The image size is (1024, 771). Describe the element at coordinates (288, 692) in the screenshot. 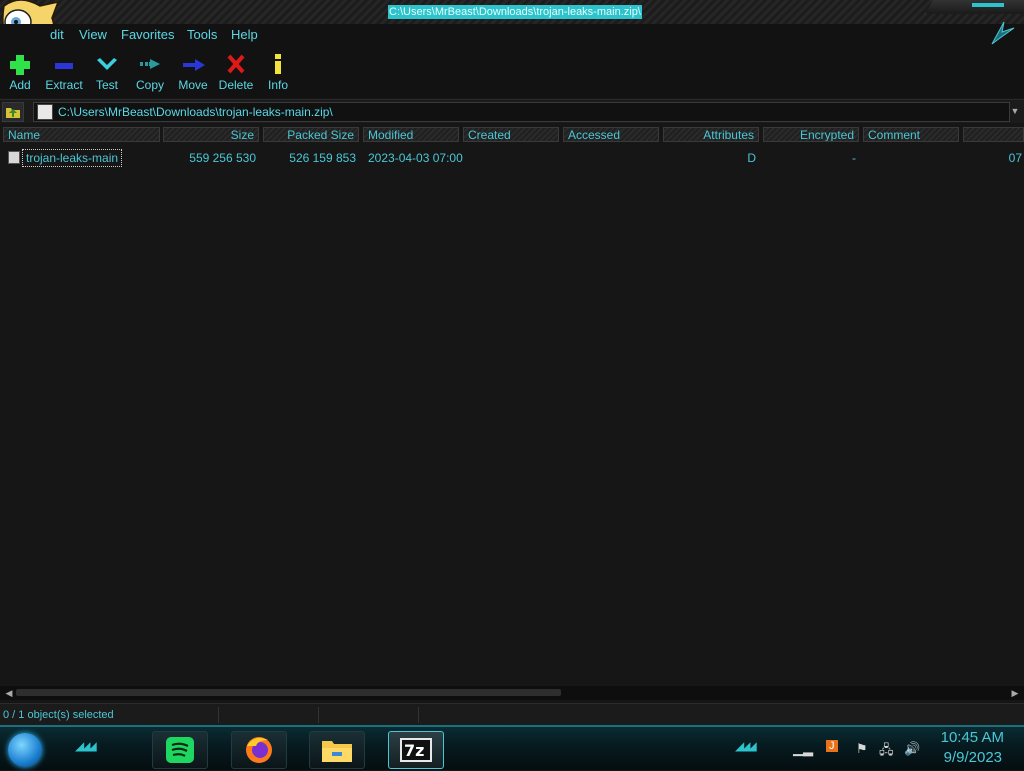

I see `scrollbar-thumb` at that location.